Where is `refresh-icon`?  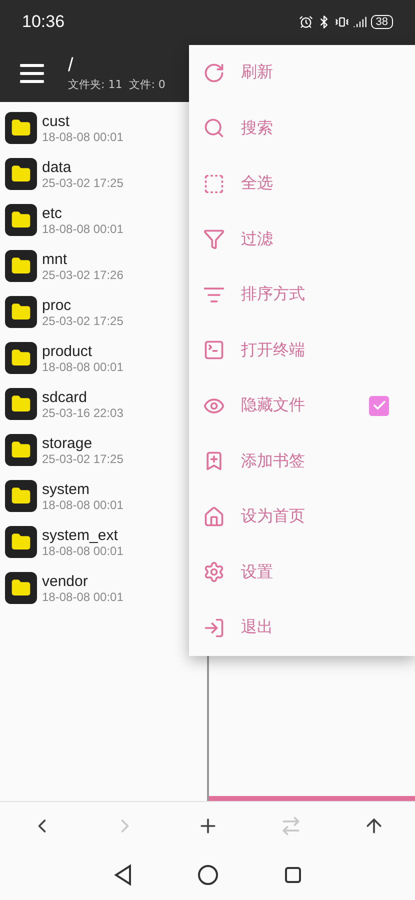
refresh-icon is located at coordinates (214, 73).